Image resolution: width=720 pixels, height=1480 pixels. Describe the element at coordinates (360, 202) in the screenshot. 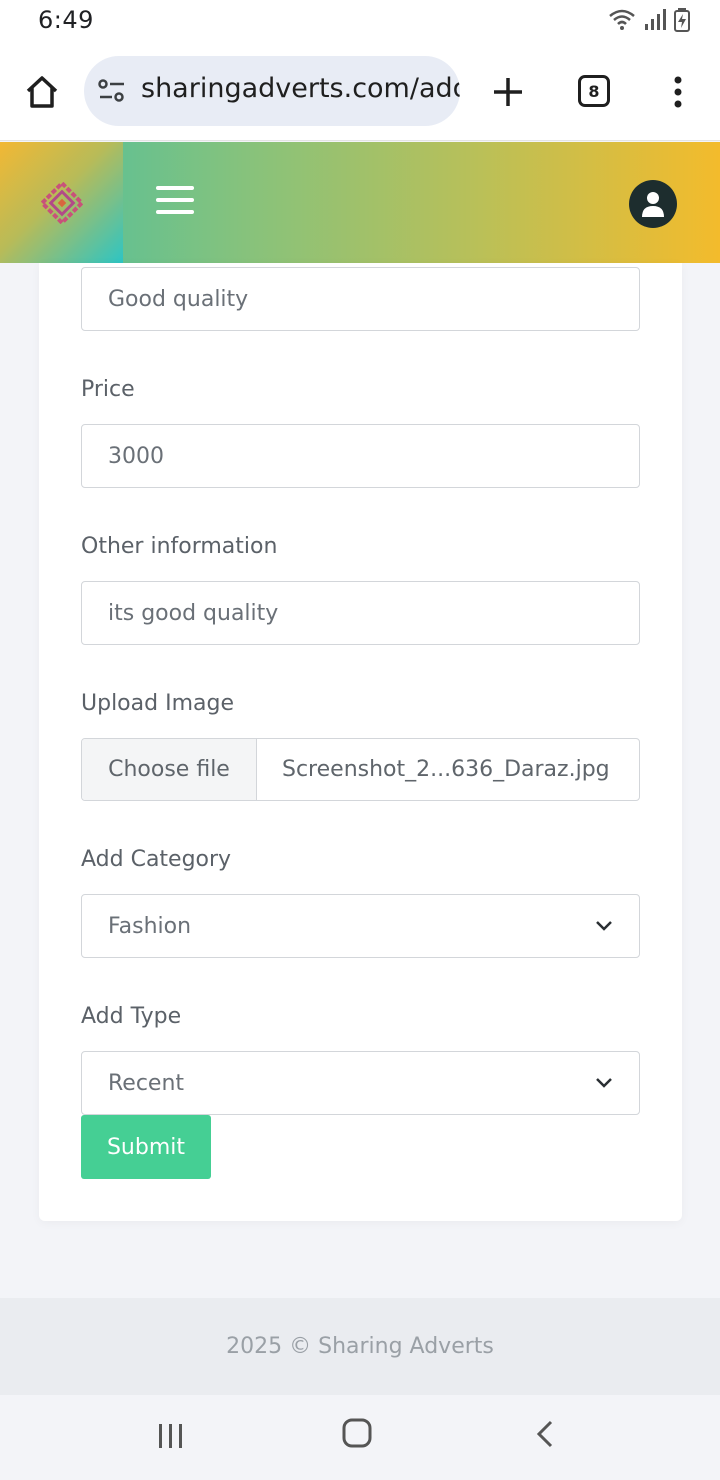

I see `site-header` at that location.